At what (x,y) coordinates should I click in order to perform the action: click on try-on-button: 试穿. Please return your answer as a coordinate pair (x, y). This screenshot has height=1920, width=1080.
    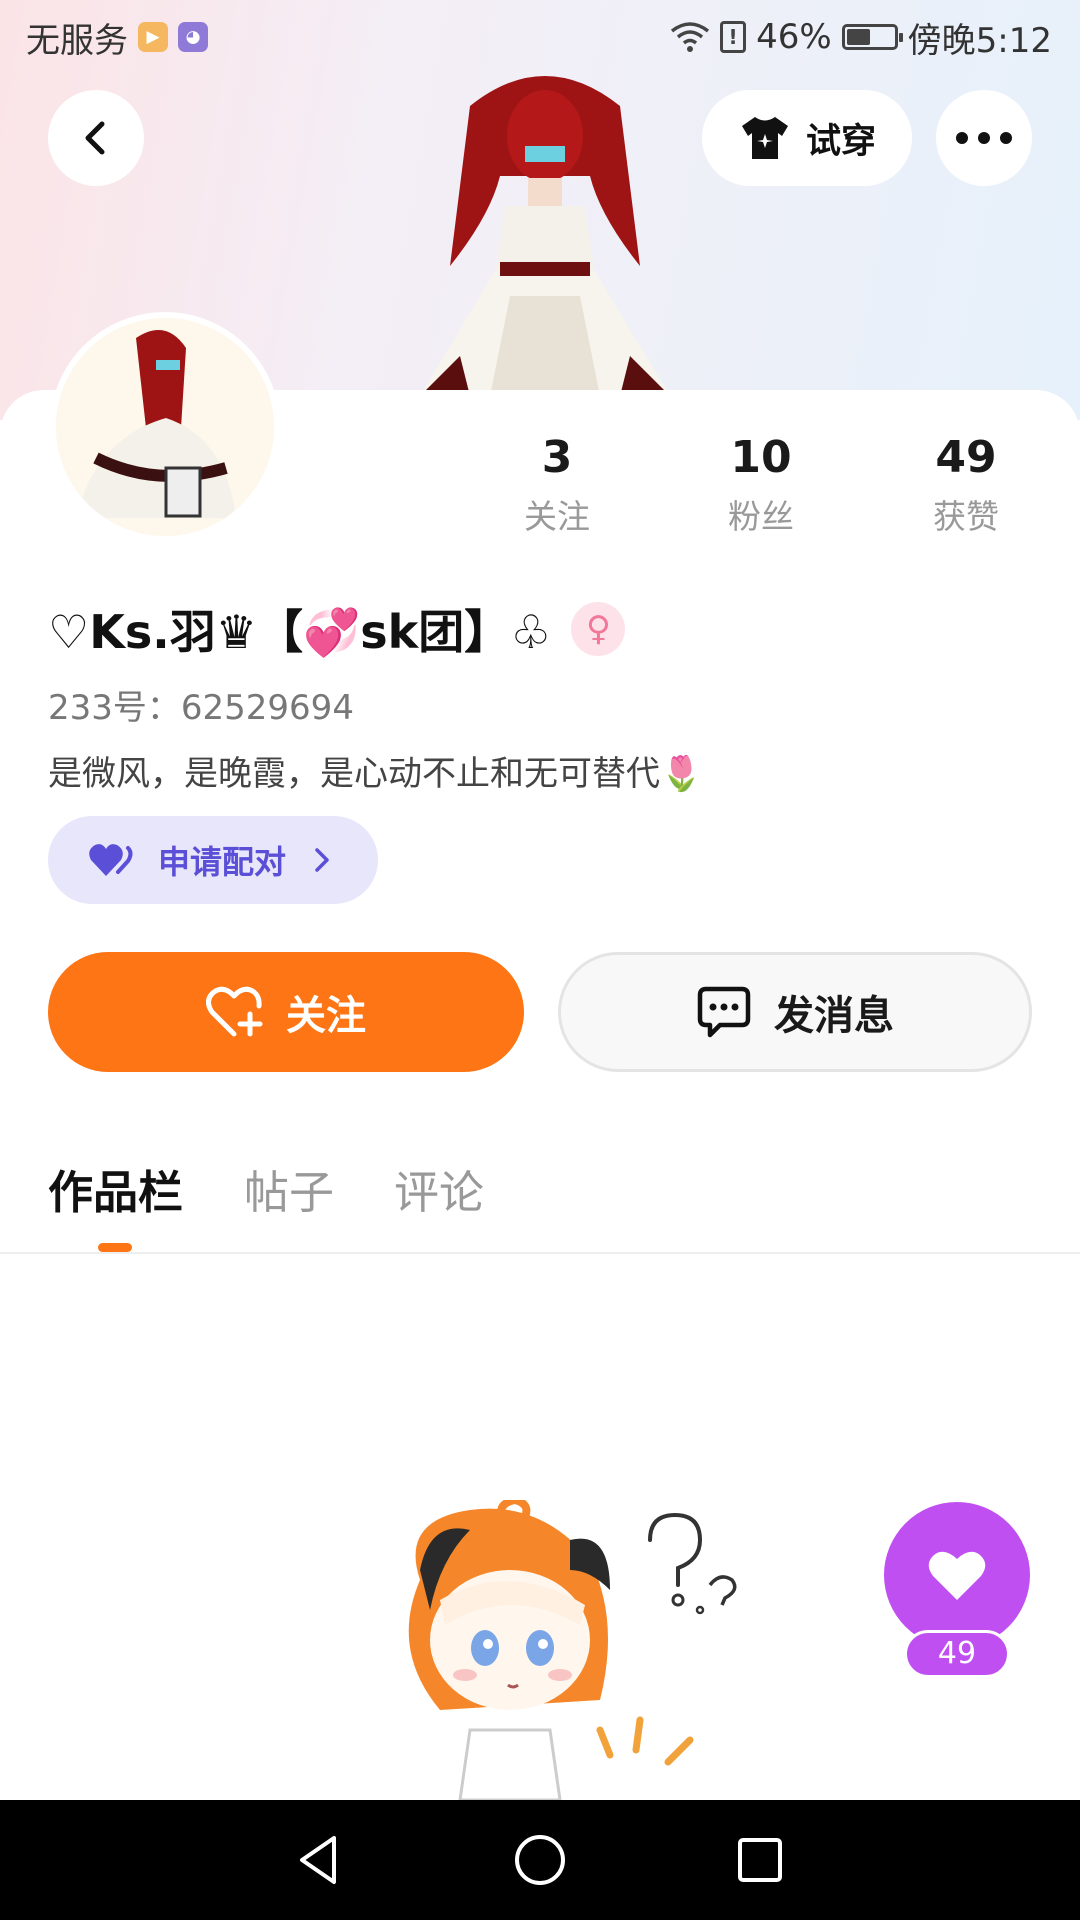
    Looking at the image, I should click on (807, 138).